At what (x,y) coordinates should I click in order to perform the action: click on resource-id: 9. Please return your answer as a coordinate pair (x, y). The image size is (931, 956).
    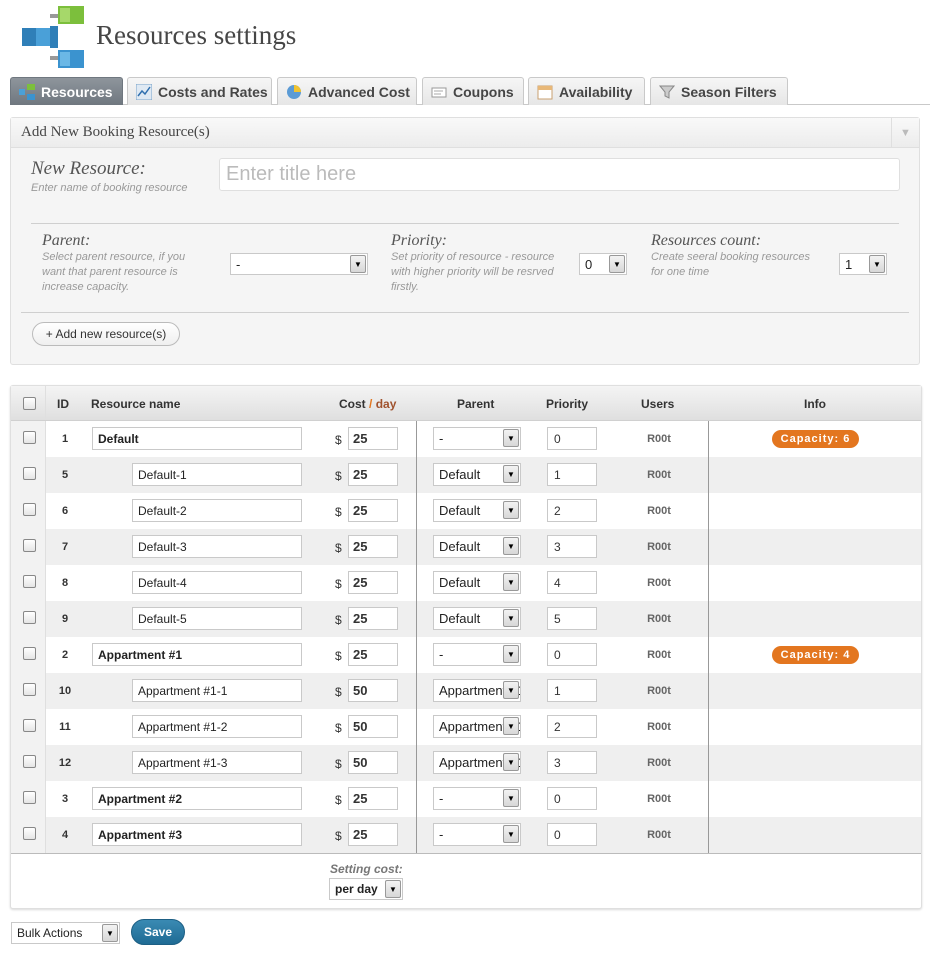
    Looking at the image, I should click on (65, 619).